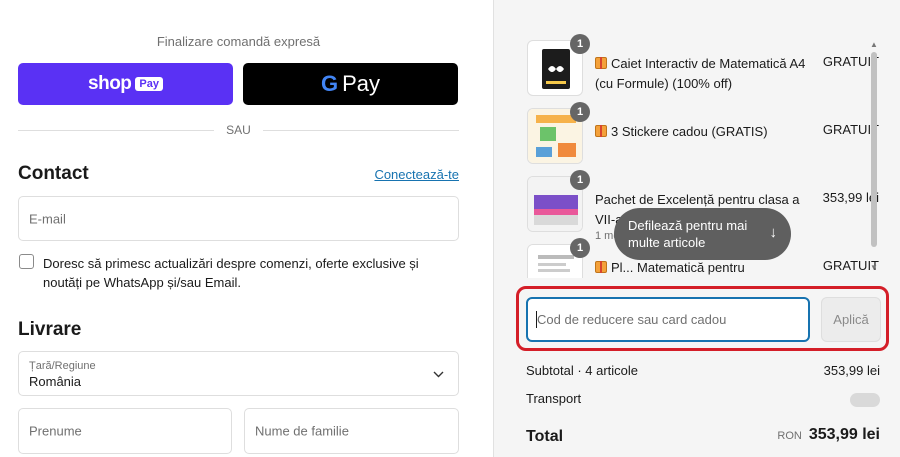 Image resolution: width=900 pixels, height=457 pixels. I want to click on google-pay-button: G Pay, so click(350, 84).